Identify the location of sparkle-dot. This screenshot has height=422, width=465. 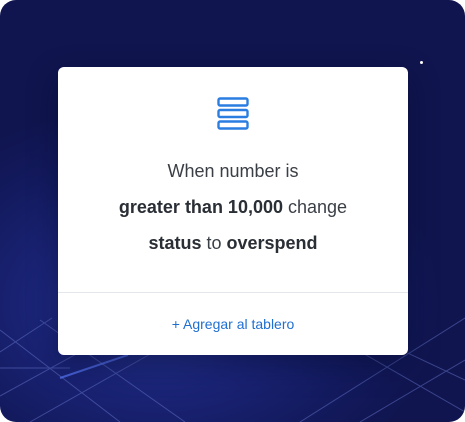
(421, 62).